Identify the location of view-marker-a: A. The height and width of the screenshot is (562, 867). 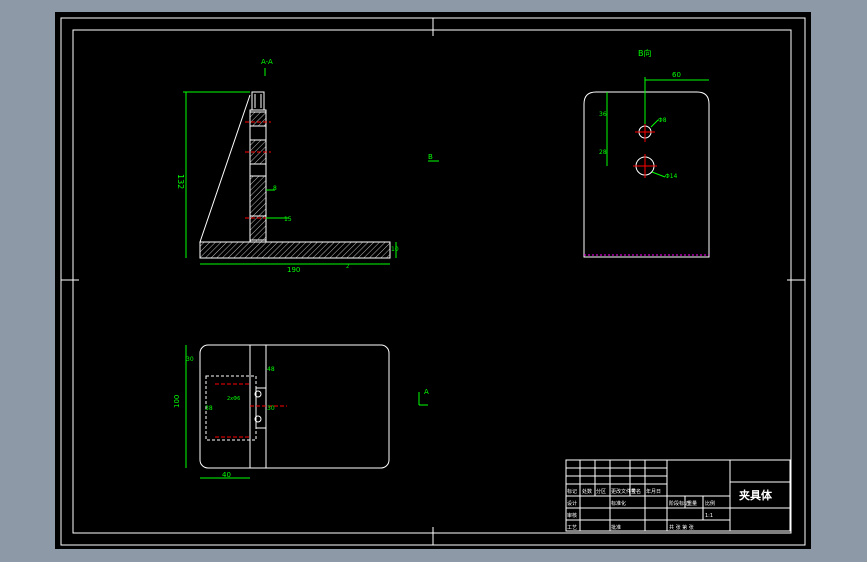
(426, 392).